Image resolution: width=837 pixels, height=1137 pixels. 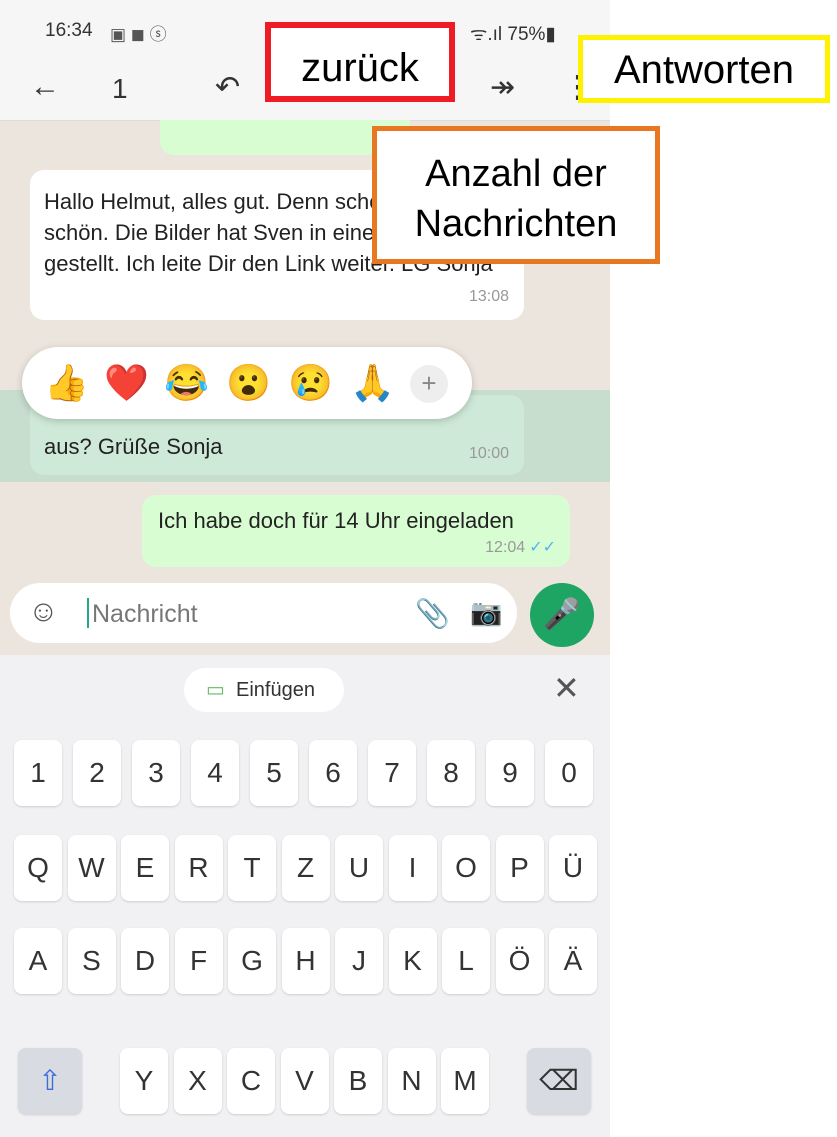 I want to click on key-U: U, so click(x=359, y=868).